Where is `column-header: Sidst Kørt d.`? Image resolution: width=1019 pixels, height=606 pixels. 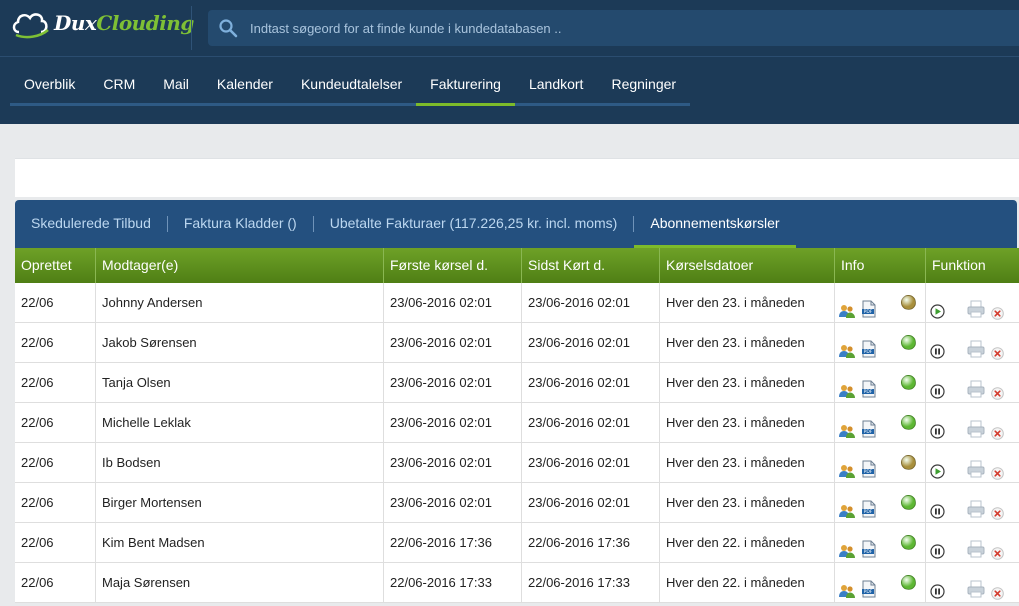
column-header: Sidst Kørt d. is located at coordinates (591, 265).